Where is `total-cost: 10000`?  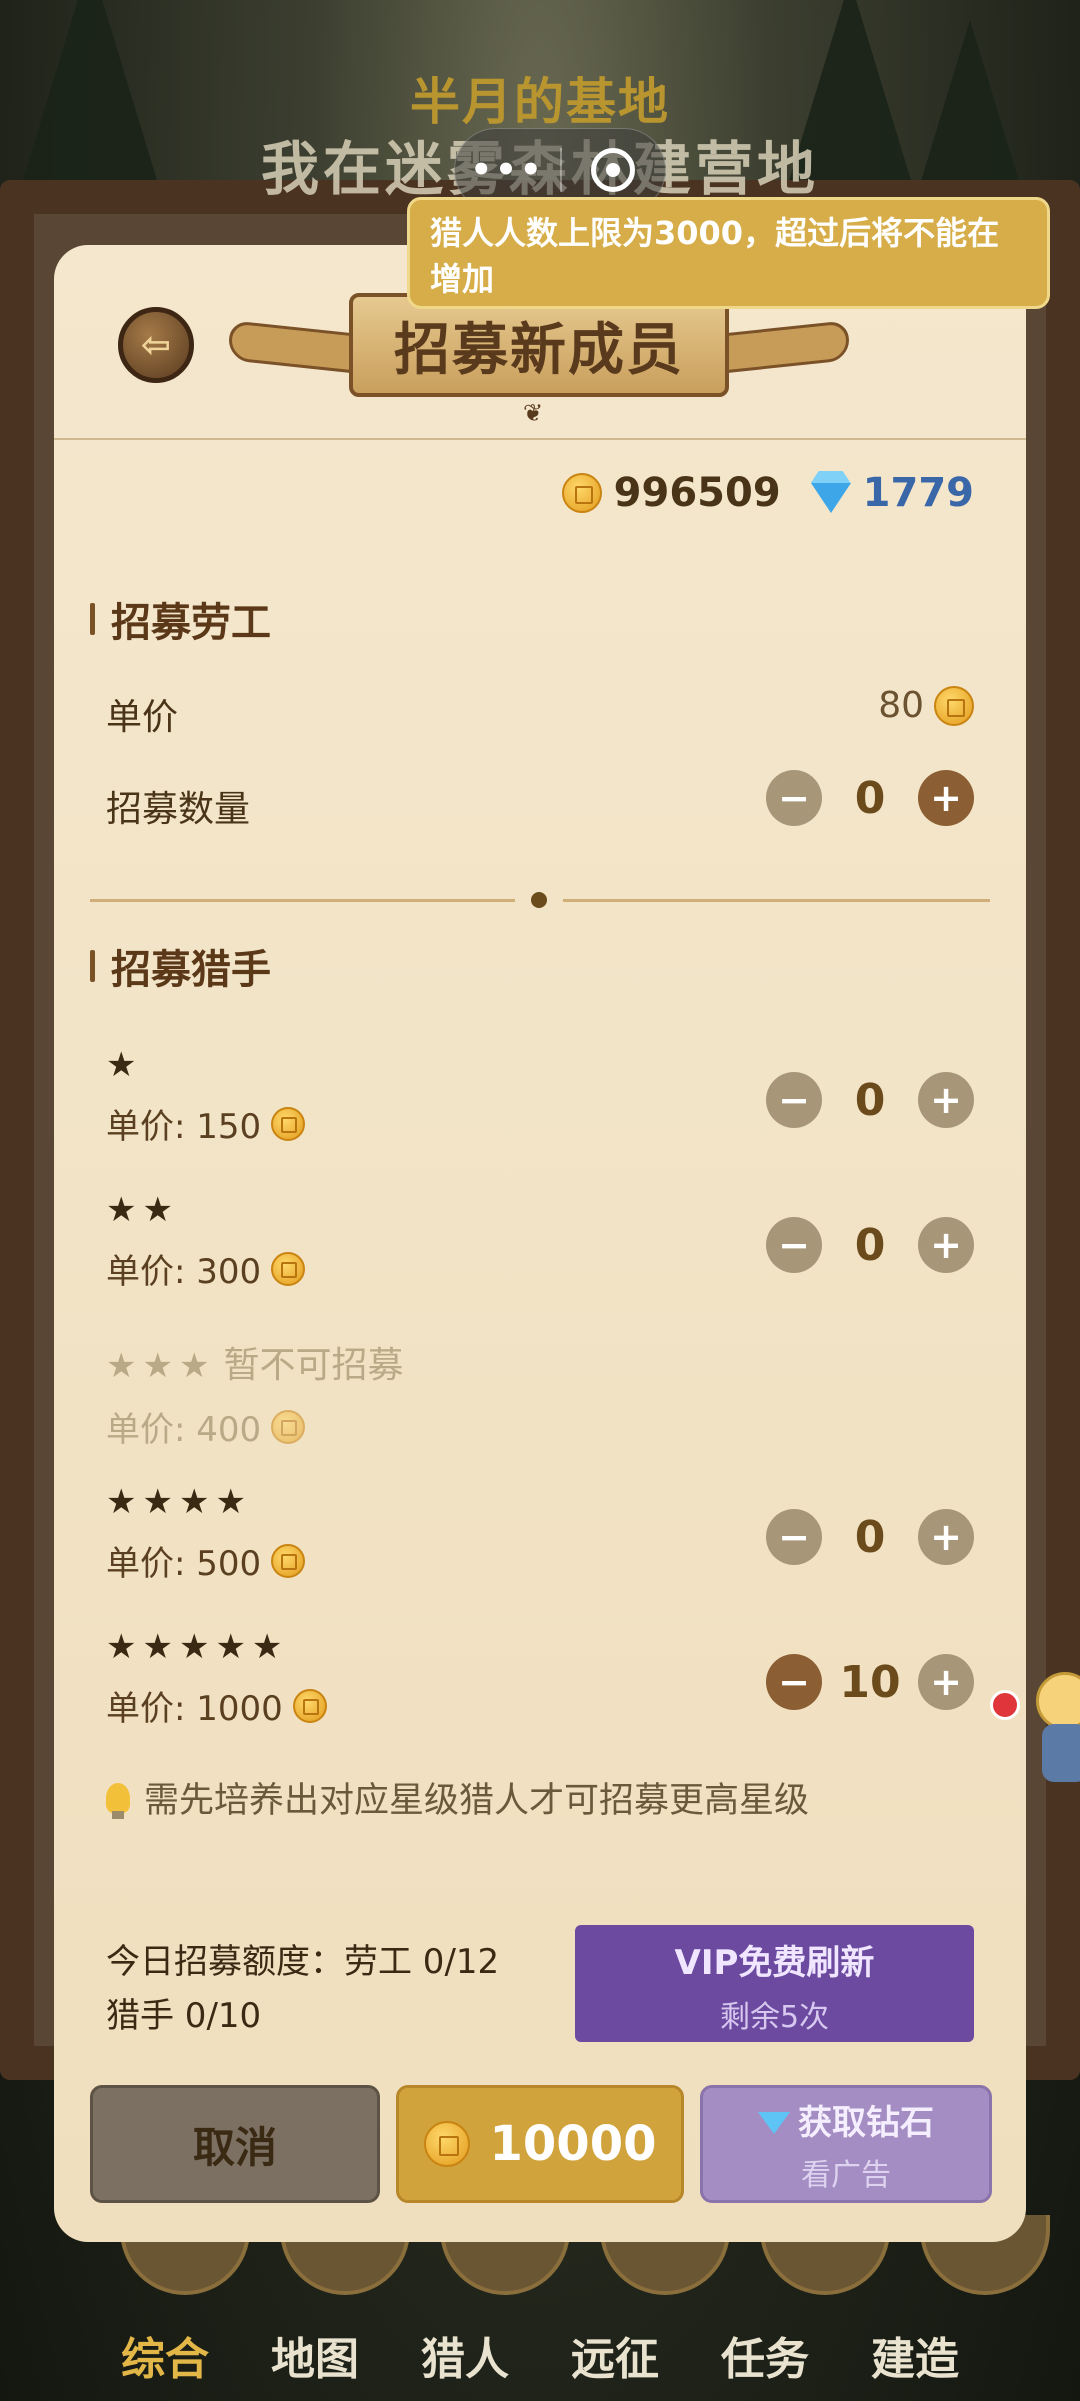
total-cost: 10000 is located at coordinates (573, 2144).